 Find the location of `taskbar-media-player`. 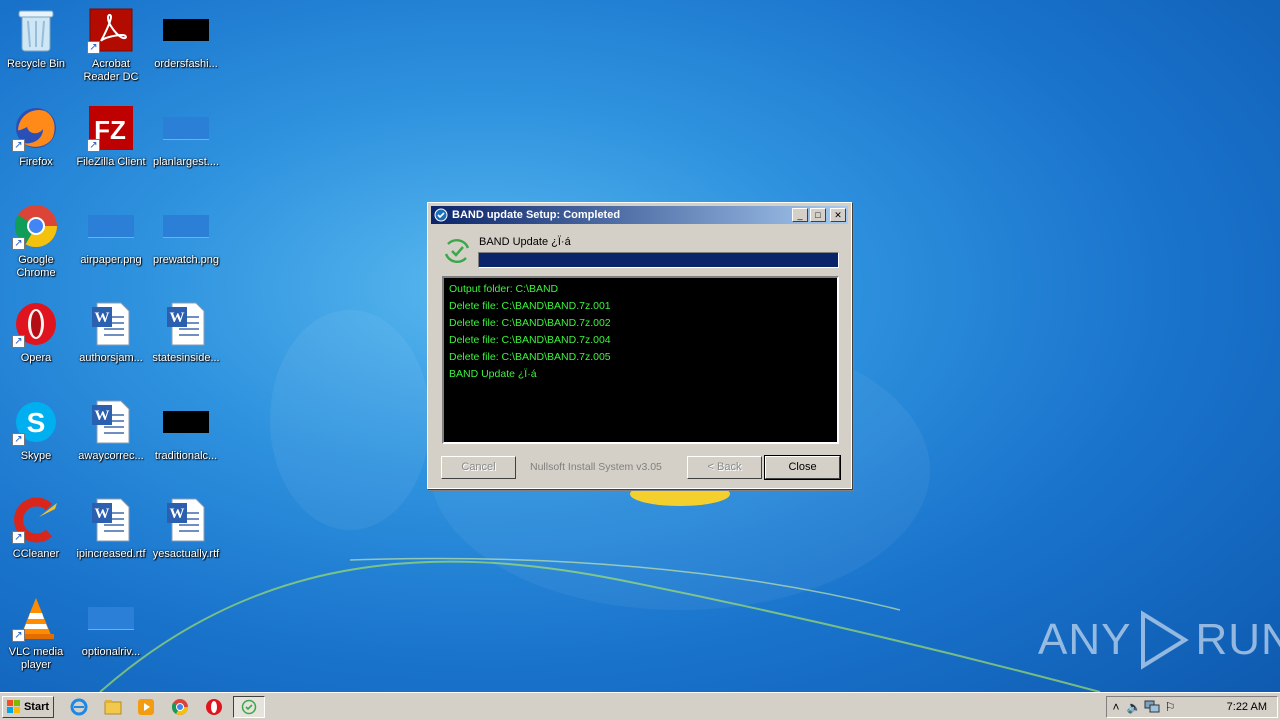

taskbar-media-player is located at coordinates (146, 707).